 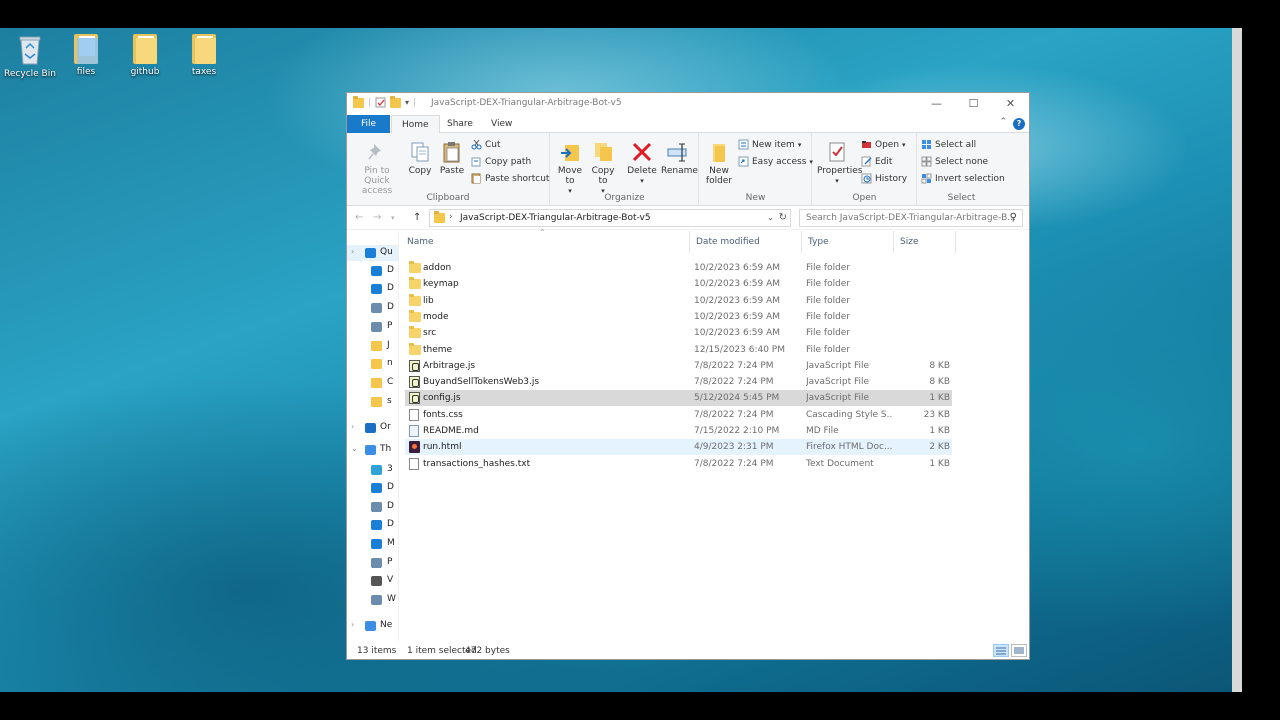 What do you see at coordinates (501, 161) in the screenshot?
I see `copy-path-button: Copy path` at bounding box center [501, 161].